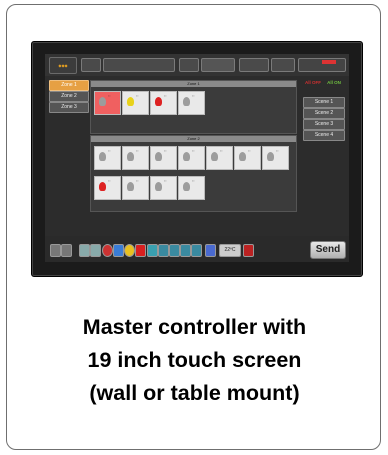 The width and height of the screenshot is (388, 455). What do you see at coordinates (139, 65) in the screenshot?
I see `status-field` at bounding box center [139, 65].